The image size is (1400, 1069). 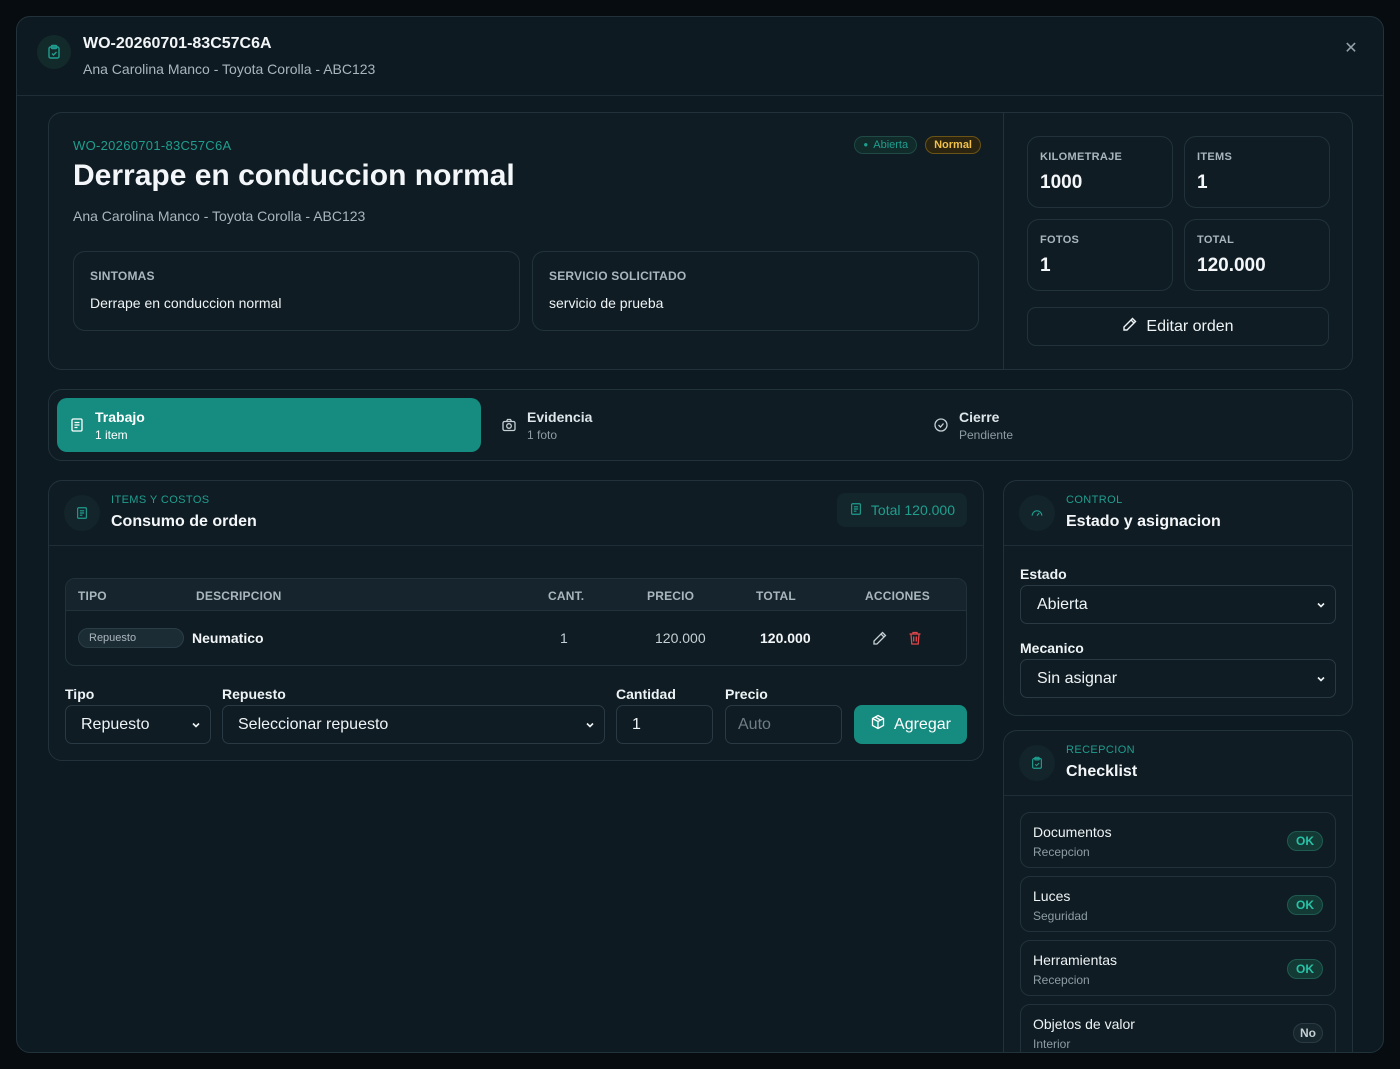 I want to click on priority-badge: Normal, so click(x=953, y=145).